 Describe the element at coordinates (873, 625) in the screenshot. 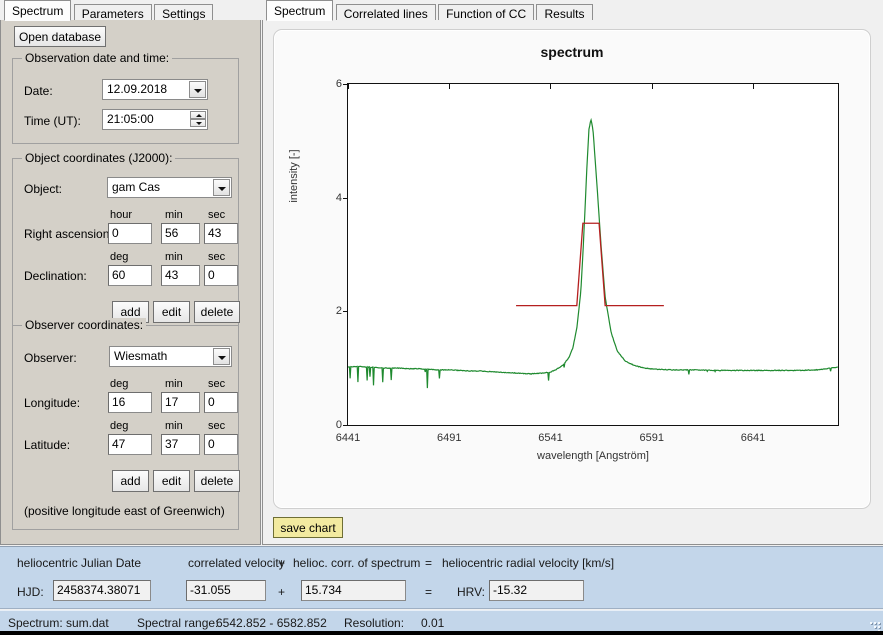

I see `resize-grip-icon` at that location.